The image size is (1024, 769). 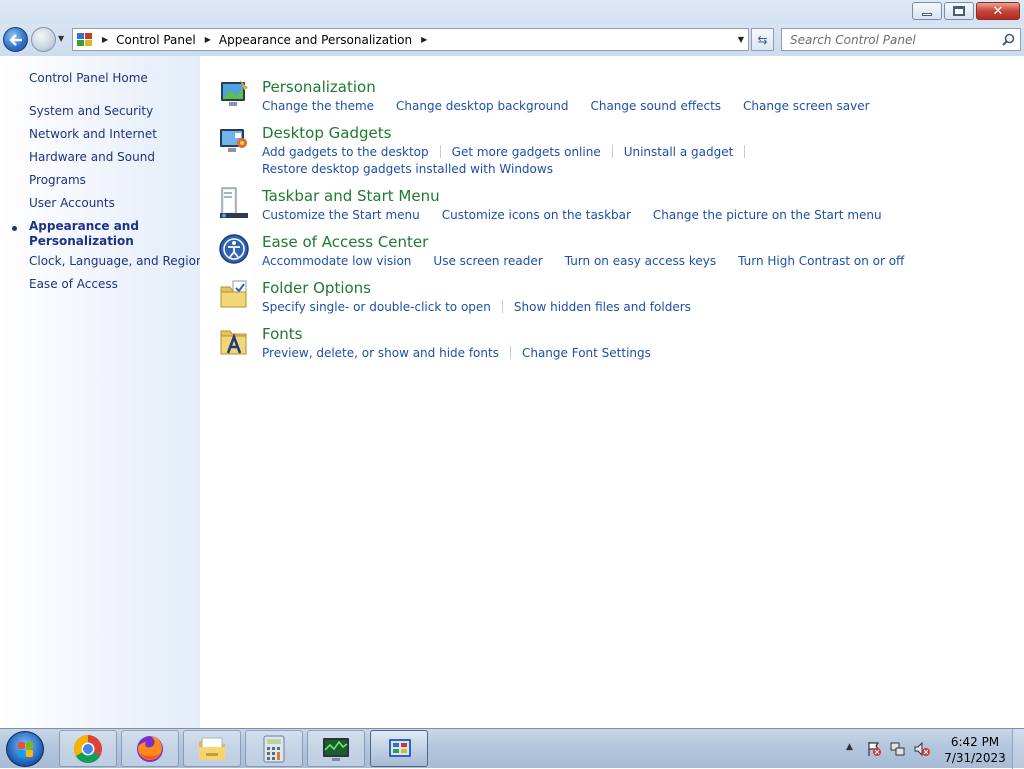 I want to click on calculator-icon, so click(x=274, y=748).